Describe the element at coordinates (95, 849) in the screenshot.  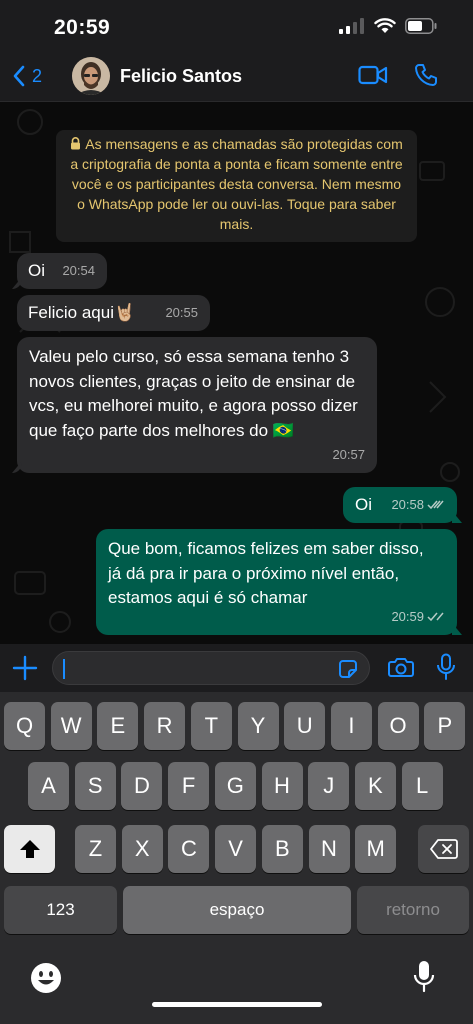
I see `key-z: Z` at that location.